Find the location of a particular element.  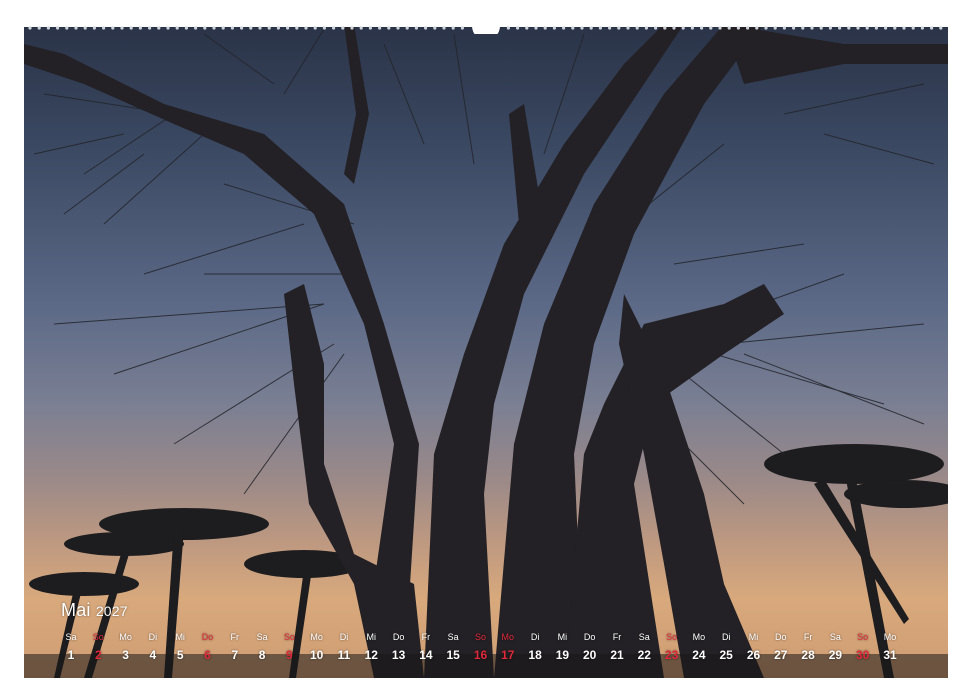

spiral-binding is located at coordinates (486, 29).